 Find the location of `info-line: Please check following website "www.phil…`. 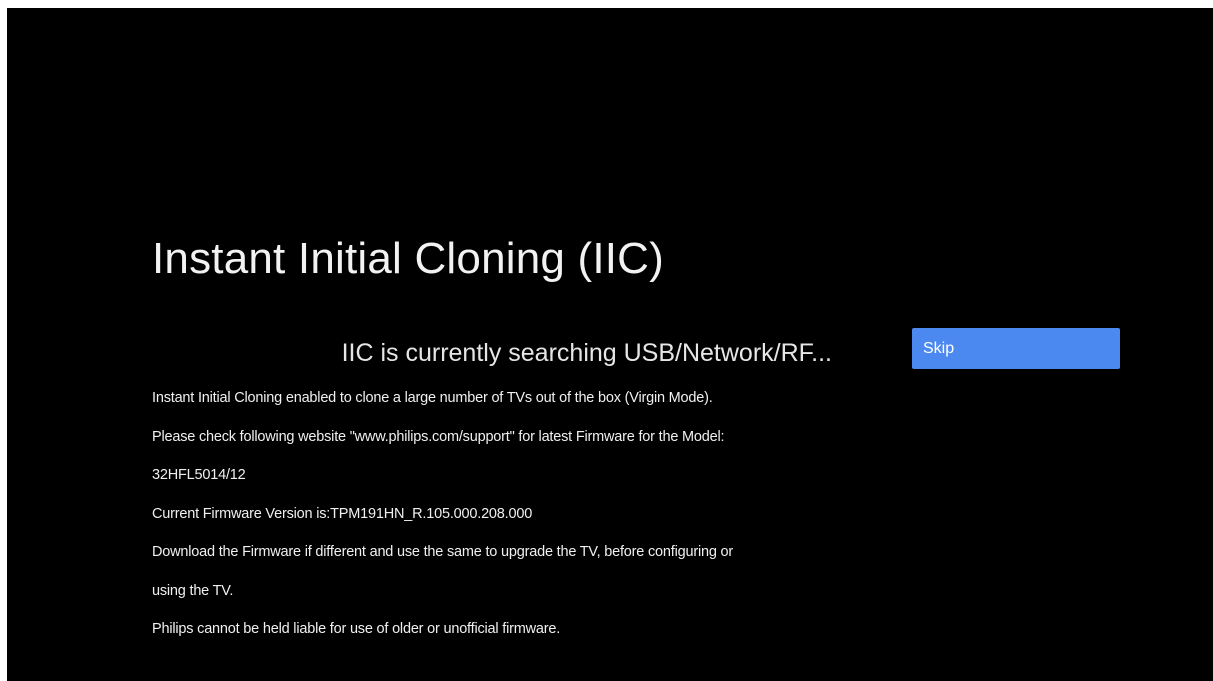

info-line: Please check following website "www.phil… is located at coordinates (438, 436).